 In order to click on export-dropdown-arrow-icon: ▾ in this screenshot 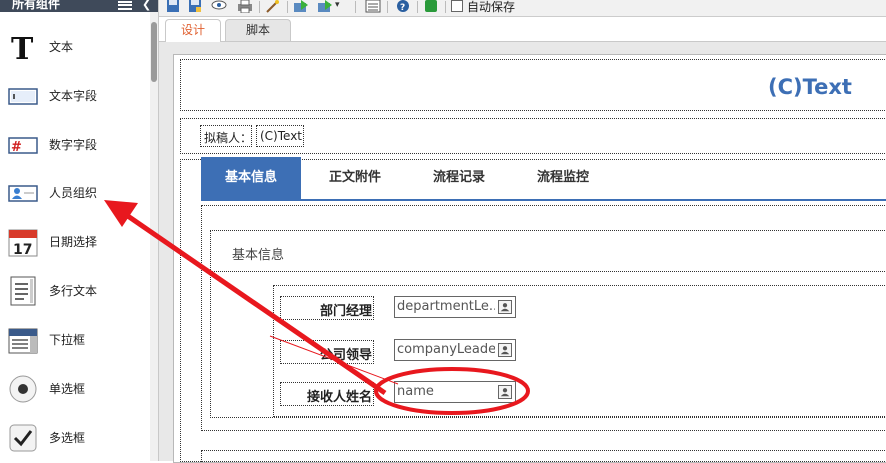, I will do `click(337, 5)`.